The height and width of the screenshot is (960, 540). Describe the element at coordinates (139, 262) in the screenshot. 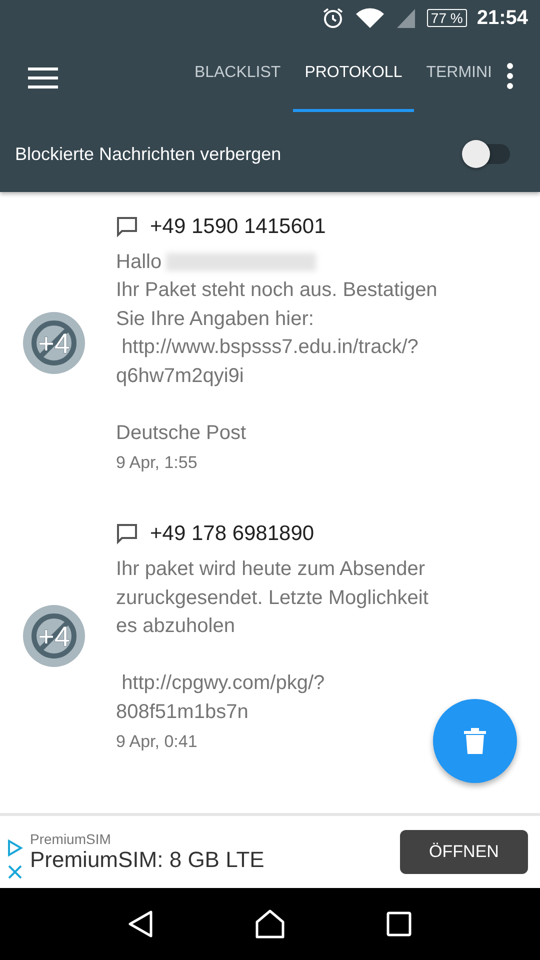

I see `greeting-text: Hallo` at that location.